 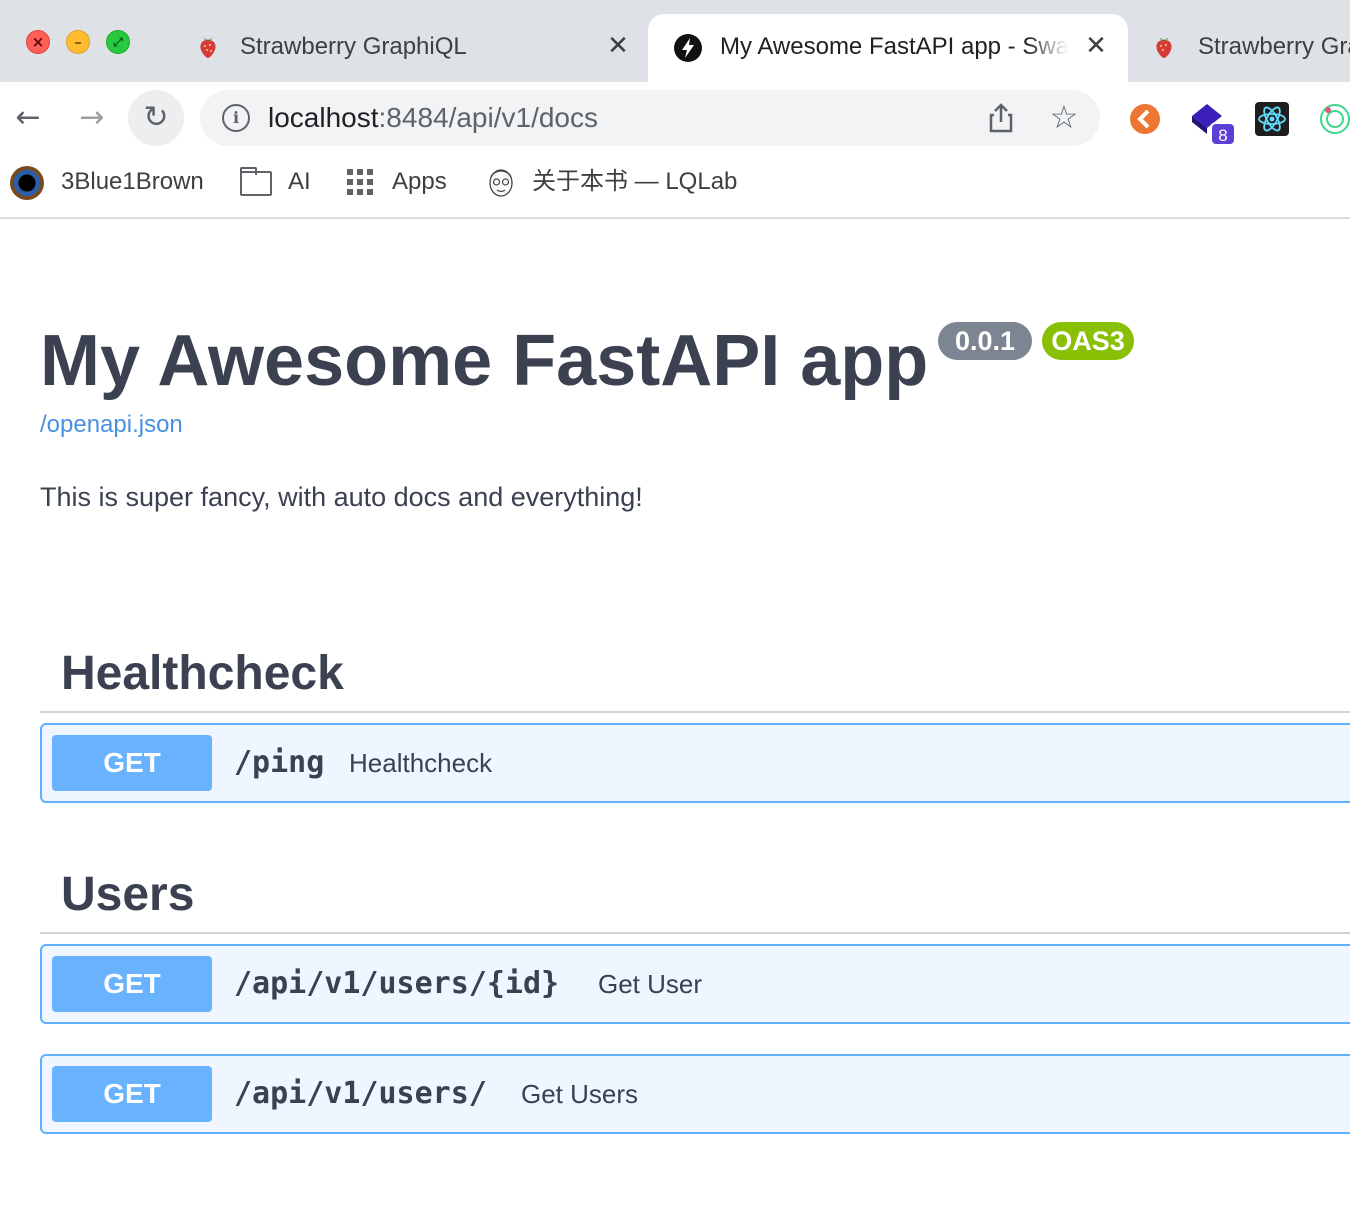 I want to click on operation-path: /ping, so click(x=279, y=762).